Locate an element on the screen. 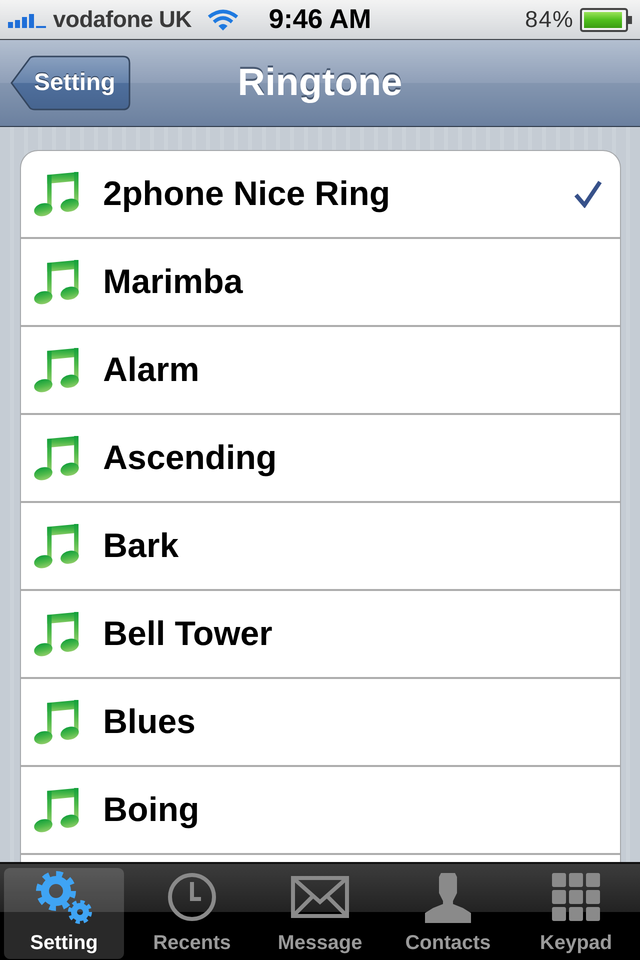 The height and width of the screenshot is (960, 640). ringtone-item: Marimba is located at coordinates (320, 283).